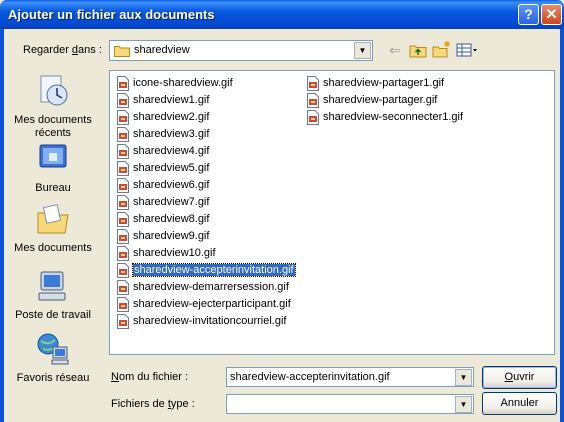 Image resolution: width=564 pixels, height=422 pixels. What do you see at coordinates (171, 117) in the screenshot?
I see `file-name: sharedview2.gif` at bounding box center [171, 117].